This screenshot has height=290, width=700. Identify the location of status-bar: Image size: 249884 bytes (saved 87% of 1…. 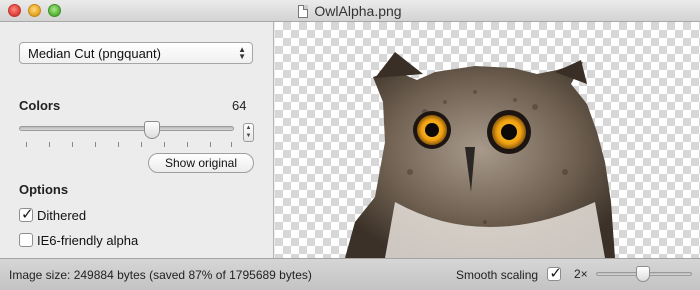
(350, 274).